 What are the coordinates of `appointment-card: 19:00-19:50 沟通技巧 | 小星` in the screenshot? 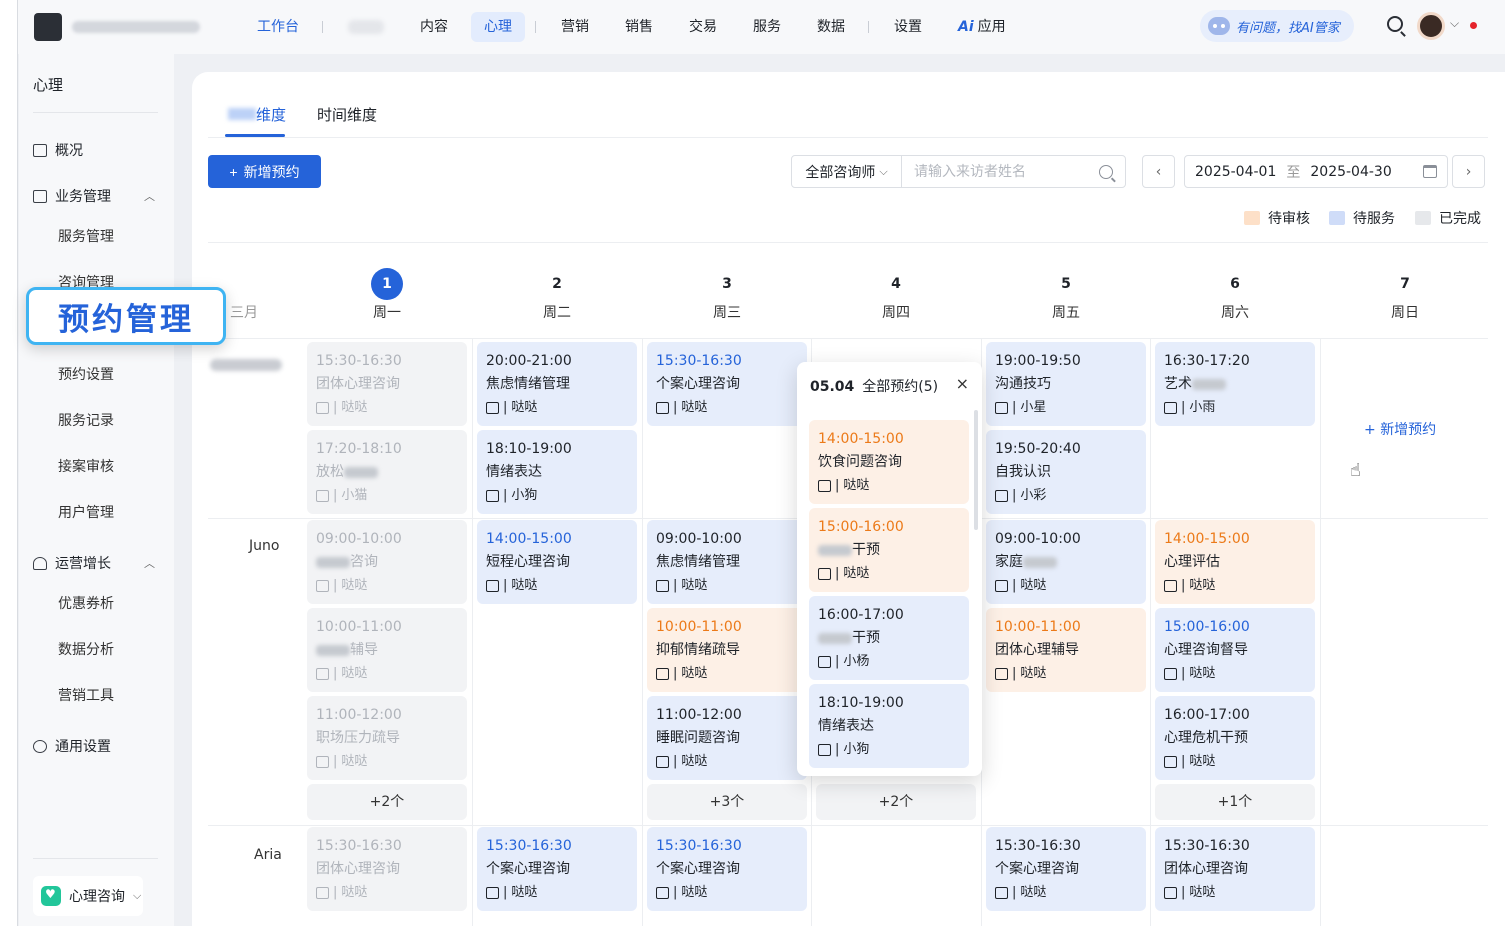 It's located at (1066, 384).